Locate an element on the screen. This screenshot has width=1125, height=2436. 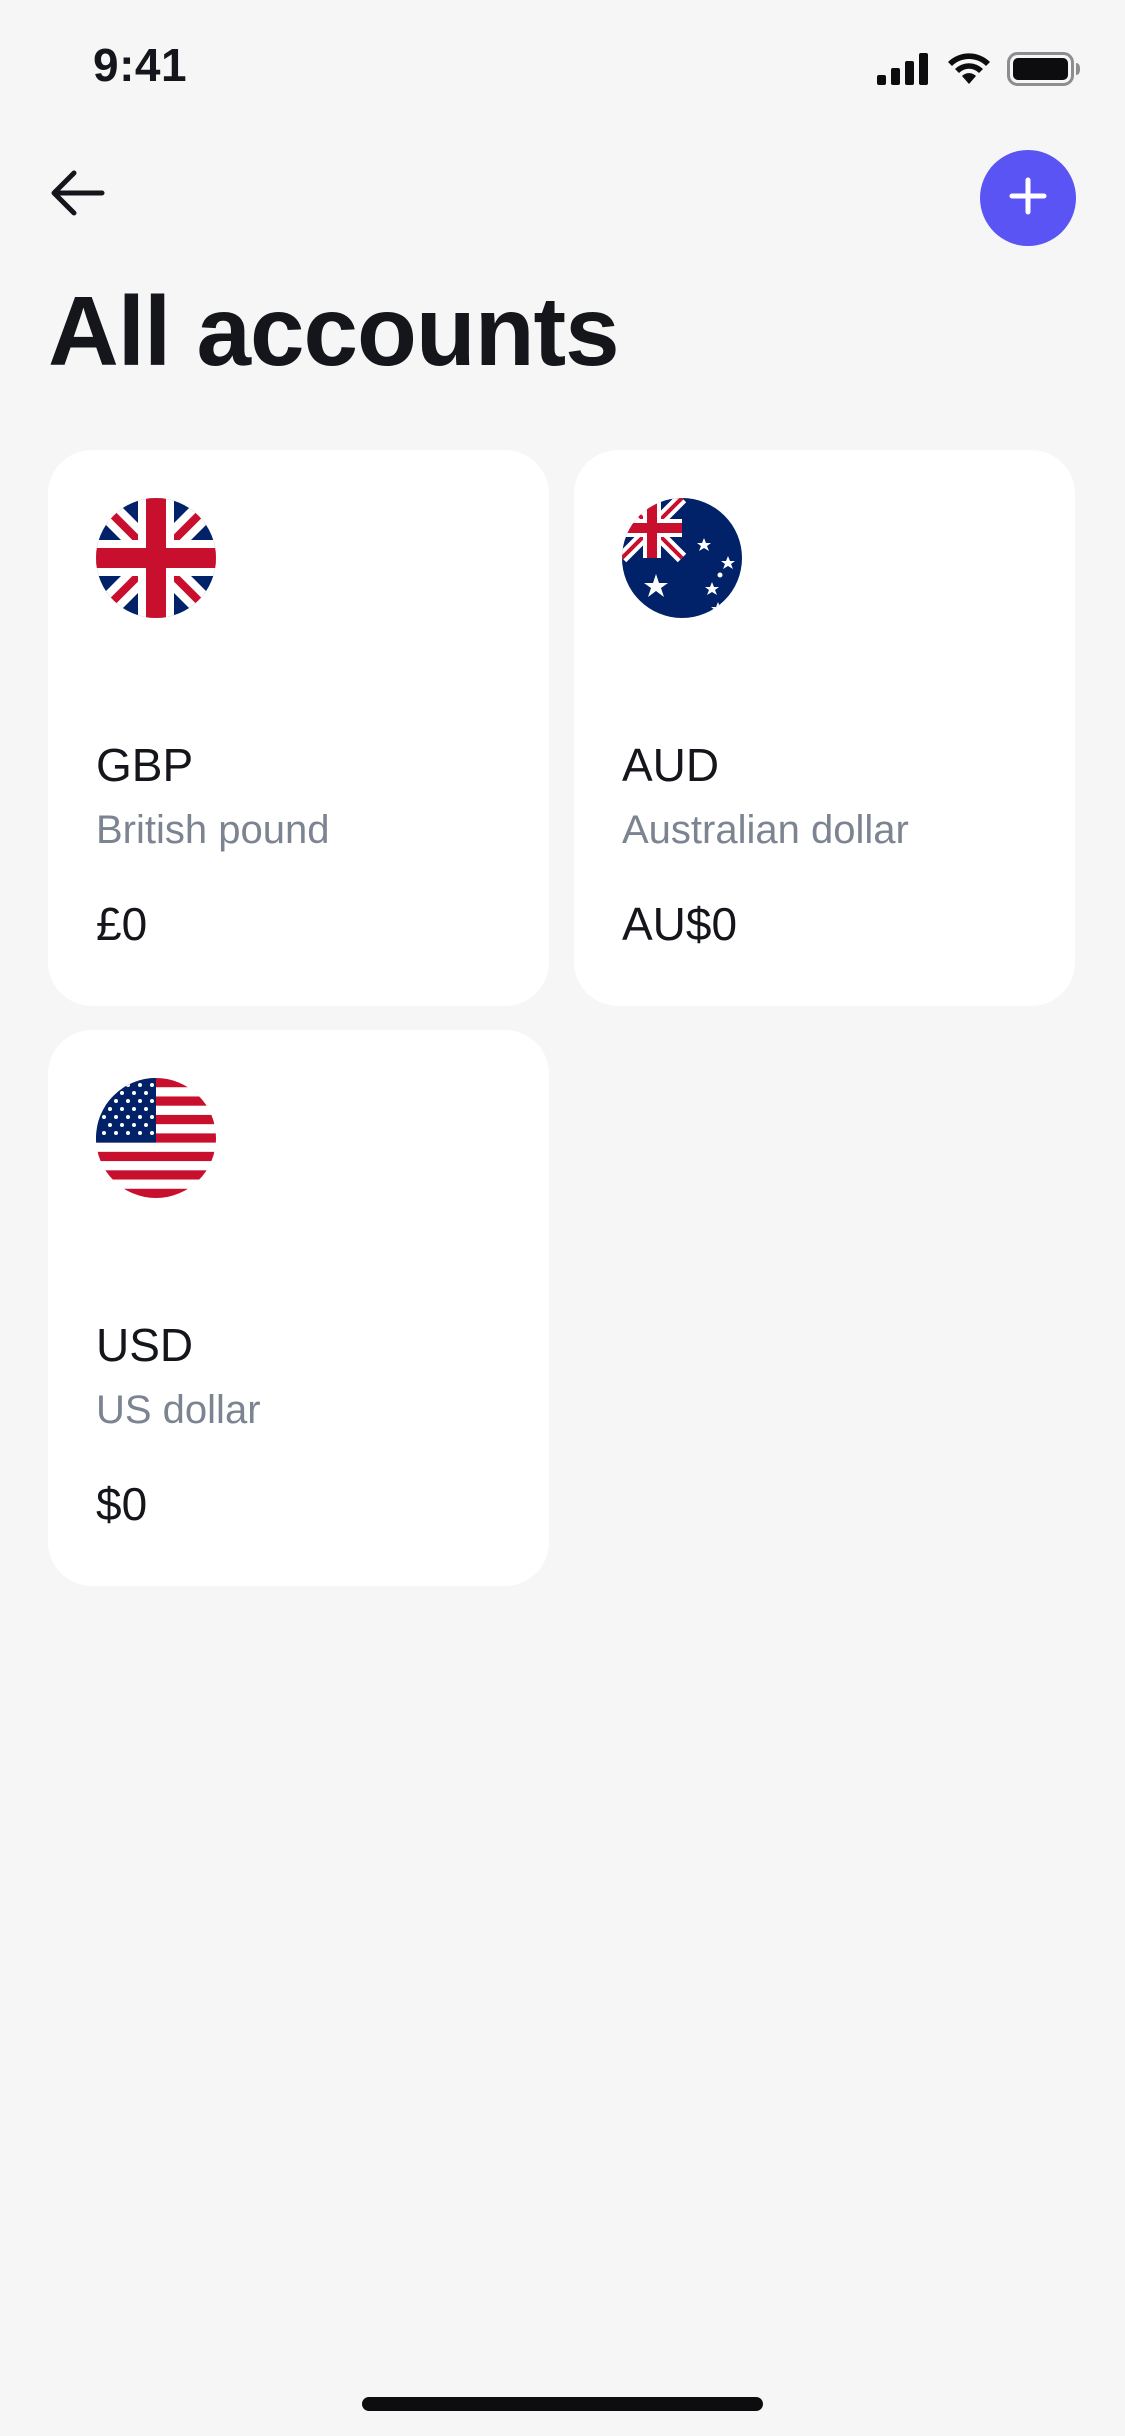
signal-icon is located at coordinates (904, 69).